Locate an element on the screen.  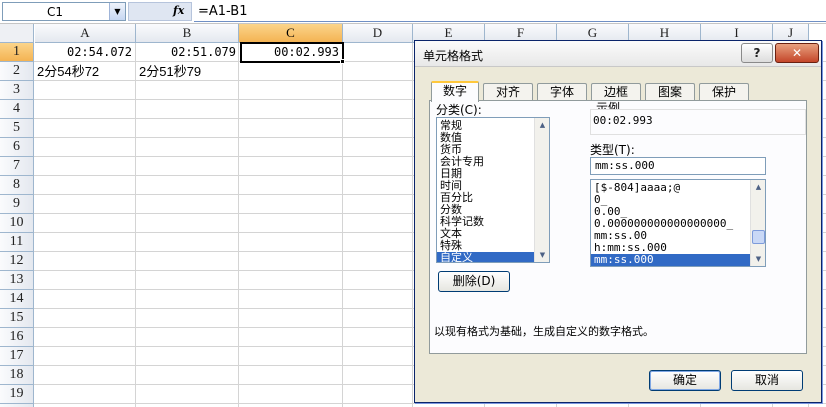
row-header-14: 14 is located at coordinates (17, 299).